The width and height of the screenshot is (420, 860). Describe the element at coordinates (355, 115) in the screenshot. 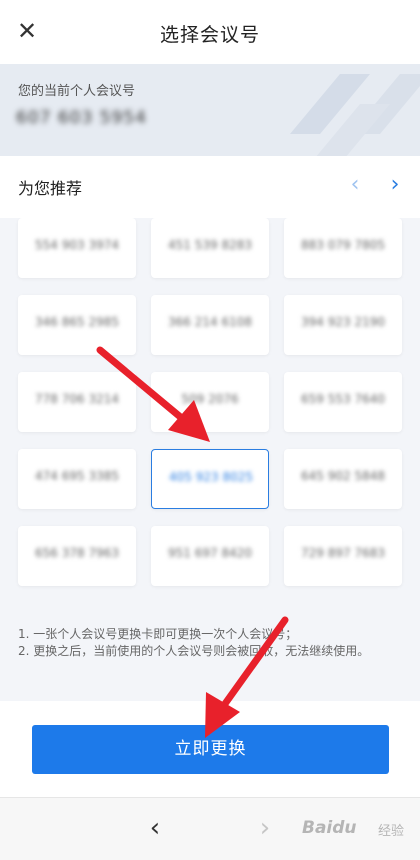

I see `decorative-shape-icon` at that location.